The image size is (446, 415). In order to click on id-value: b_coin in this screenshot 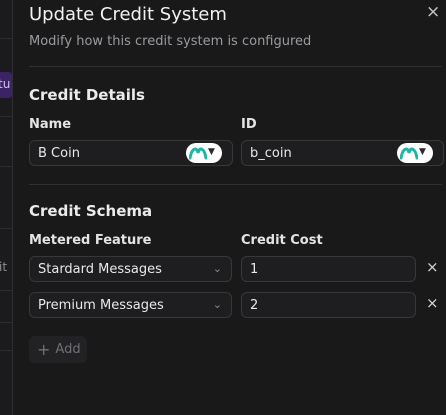, I will do `click(271, 153)`.